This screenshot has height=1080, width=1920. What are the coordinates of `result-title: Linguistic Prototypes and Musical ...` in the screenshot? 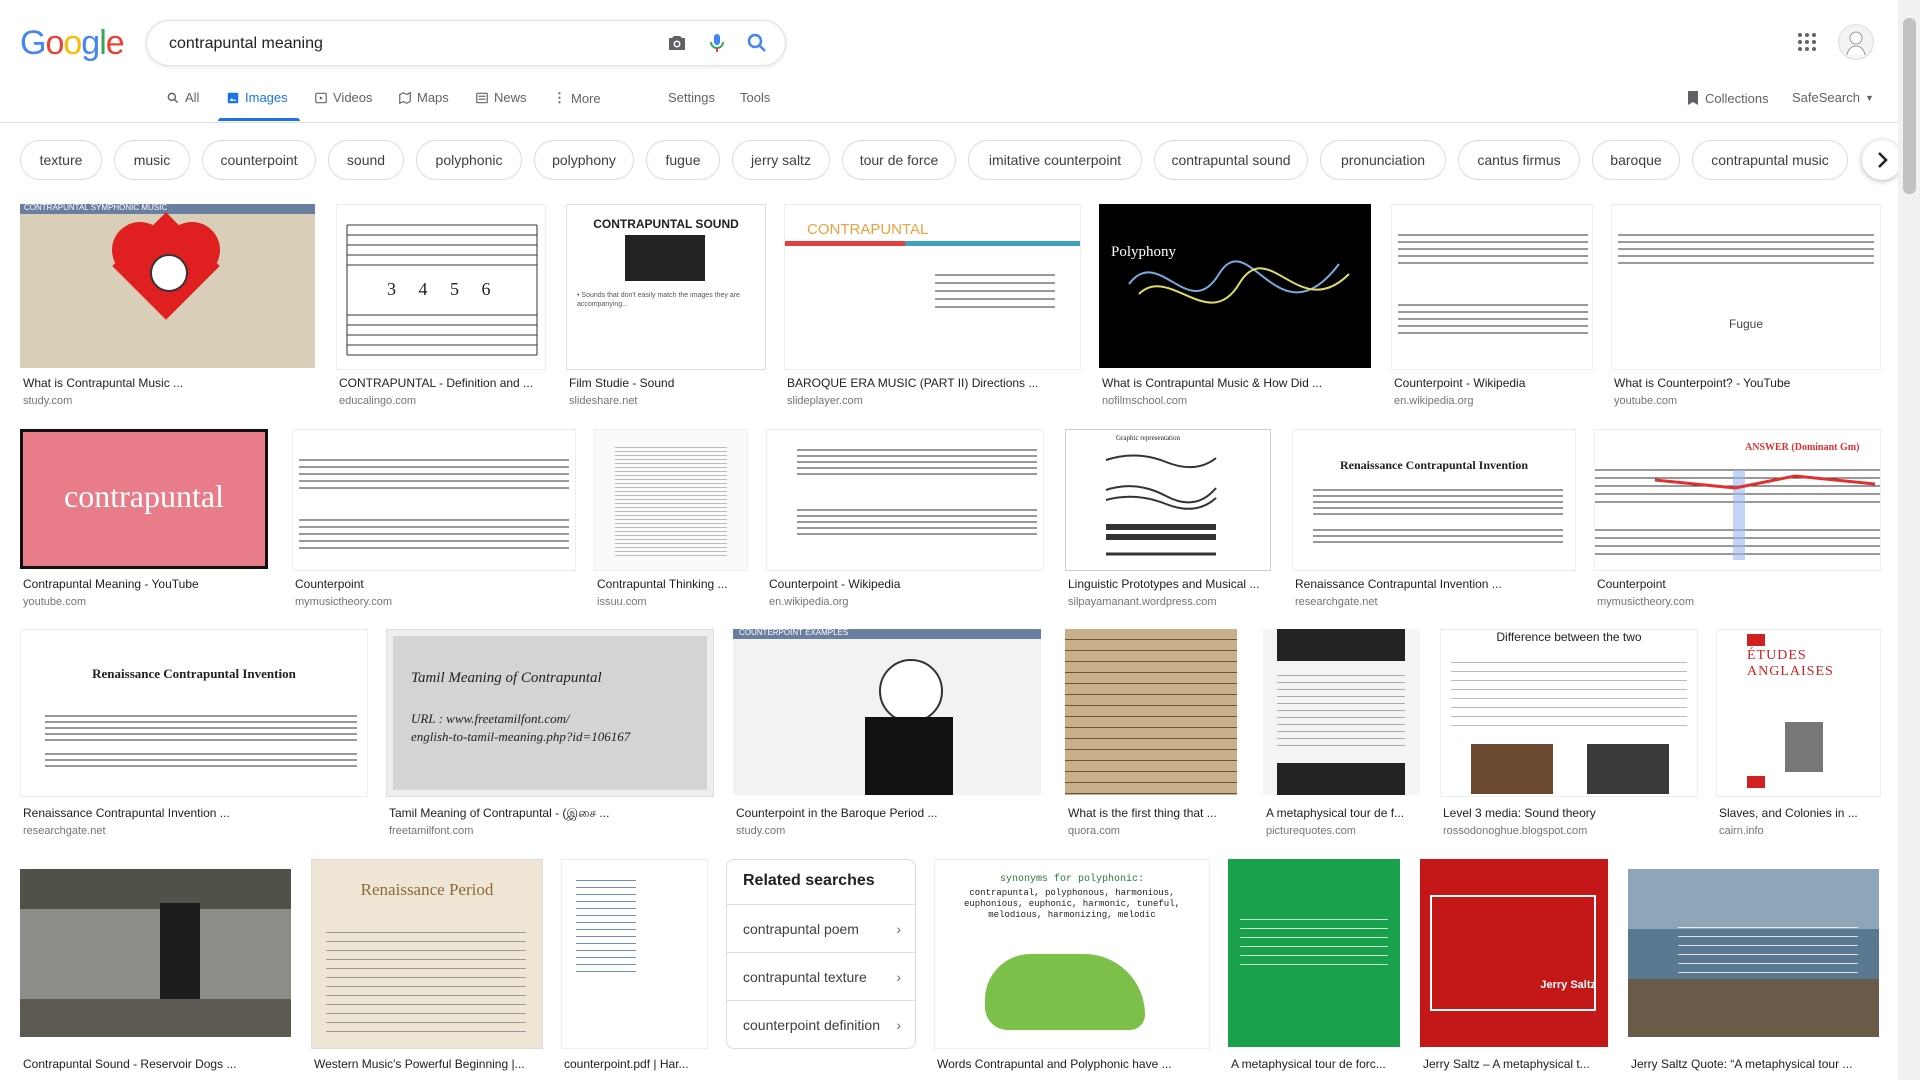 It's located at (1168, 584).